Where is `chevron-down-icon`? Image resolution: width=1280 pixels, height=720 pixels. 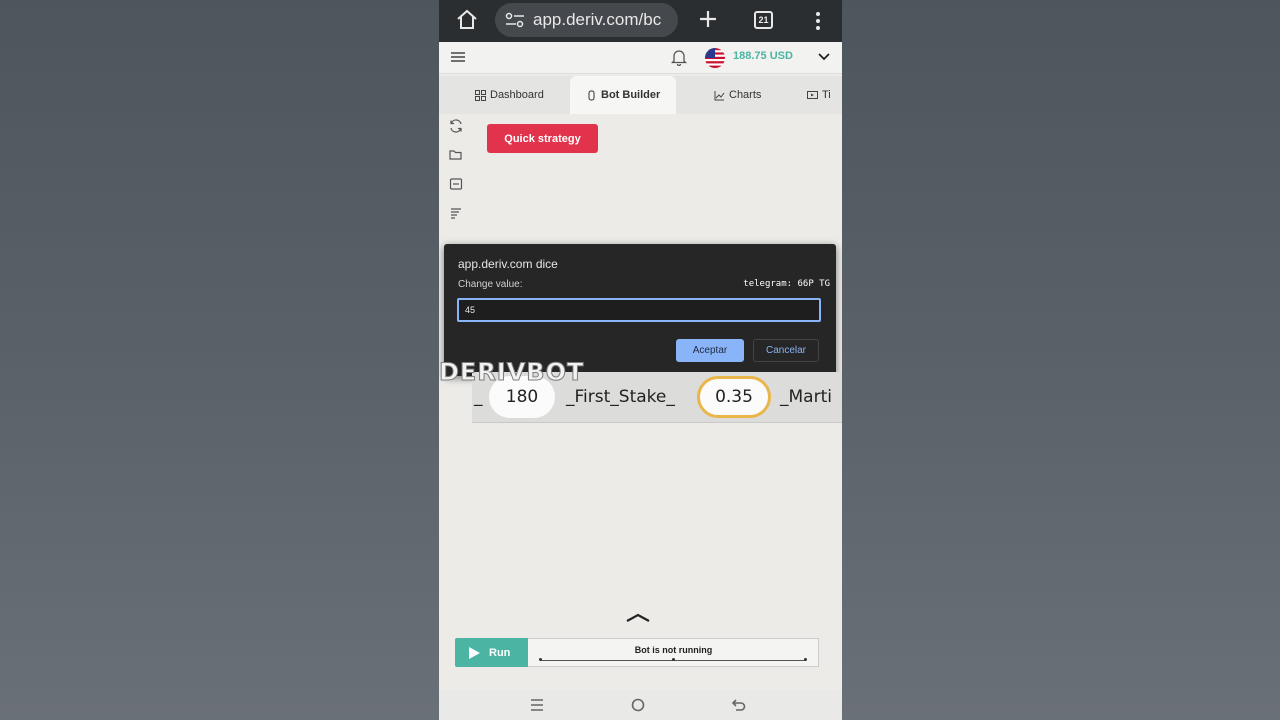 chevron-down-icon is located at coordinates (824, 57).